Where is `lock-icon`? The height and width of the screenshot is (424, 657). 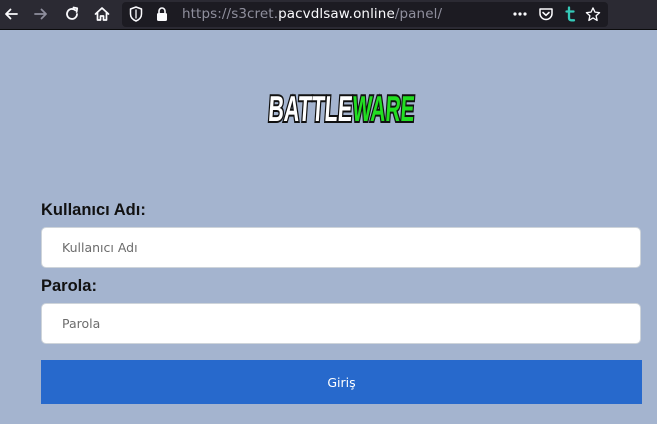 lock-icon is located at coordinates (162, 14).